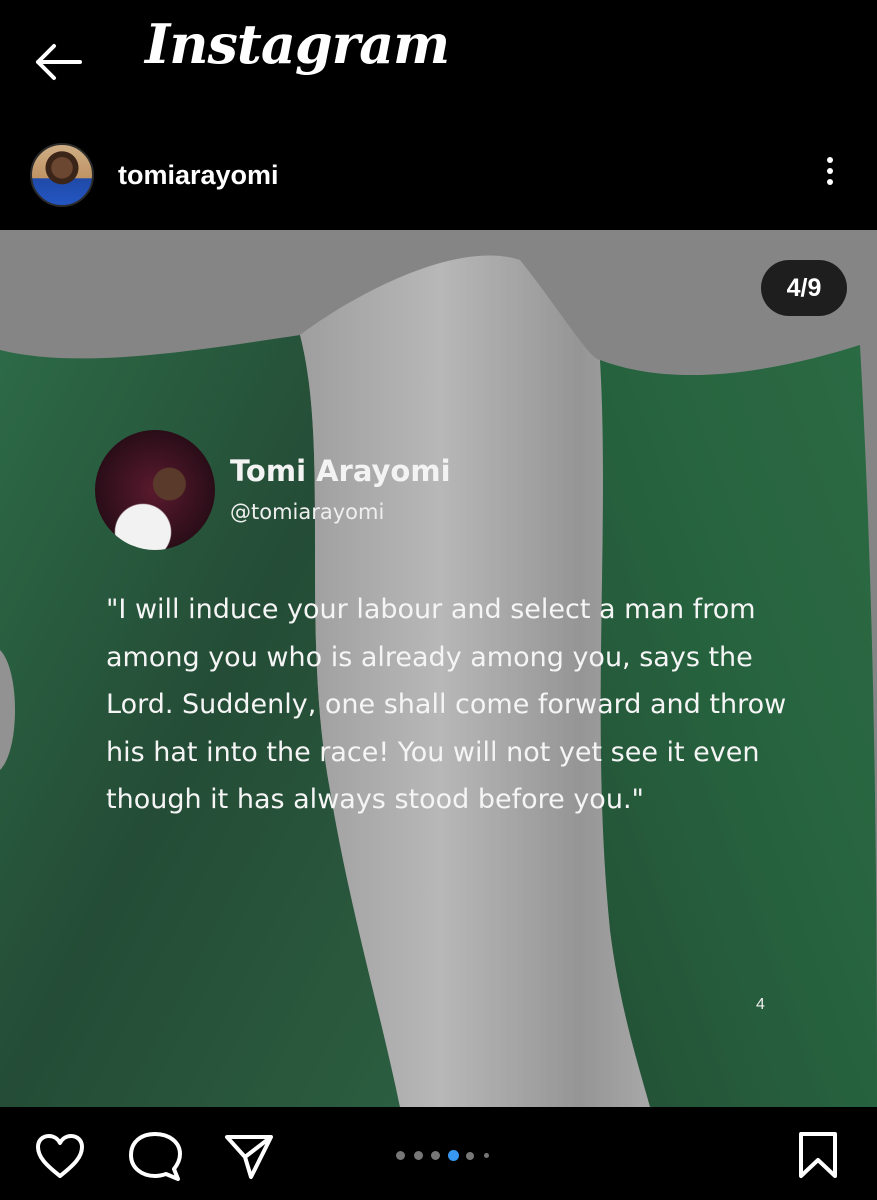  Describe the element at coordinates (830, 160) in the screenshot. I see `more-vertical-icon` at that location.